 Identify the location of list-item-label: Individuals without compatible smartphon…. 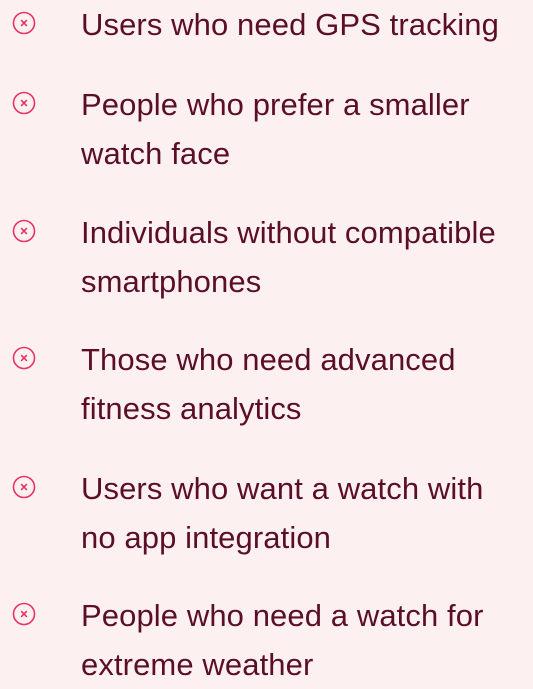
(288, 257).